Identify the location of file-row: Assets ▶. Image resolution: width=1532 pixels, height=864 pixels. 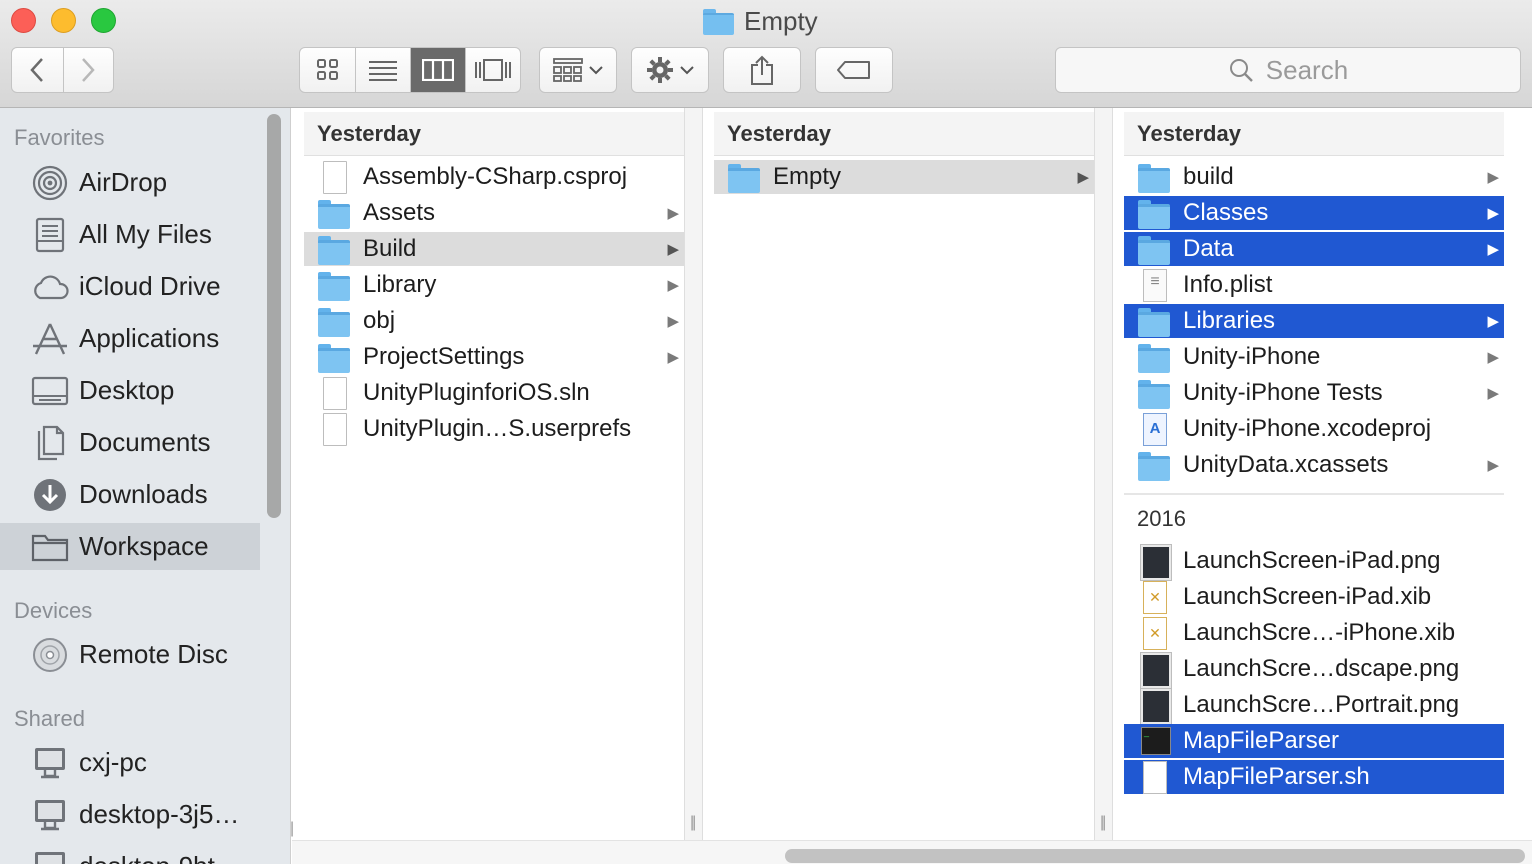
(494, 213).